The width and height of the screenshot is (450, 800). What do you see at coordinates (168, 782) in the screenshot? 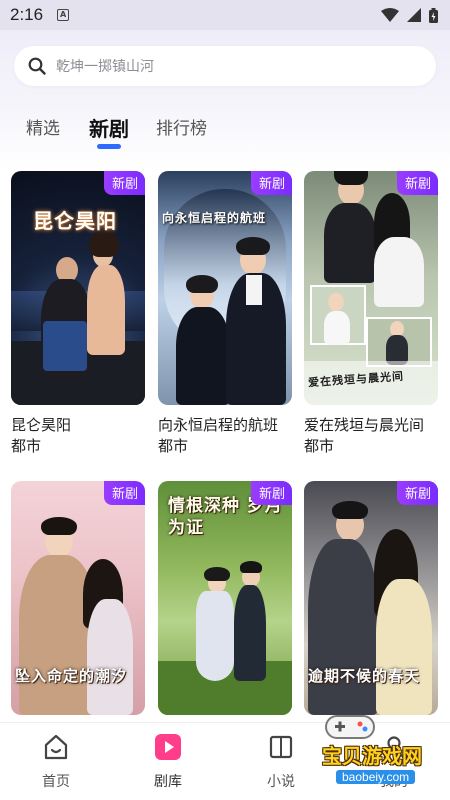
I see `nav-drama-library-label: 剧库` at bounding box center [168, 782].